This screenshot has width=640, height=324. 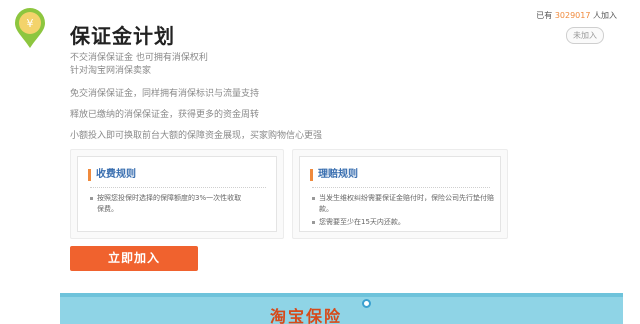 I want to click on claim-rule-text-1: 当发生维权纠纷需要保证金赔付时，保险公司先行垫付赔款。, so click(x=406, y=203).